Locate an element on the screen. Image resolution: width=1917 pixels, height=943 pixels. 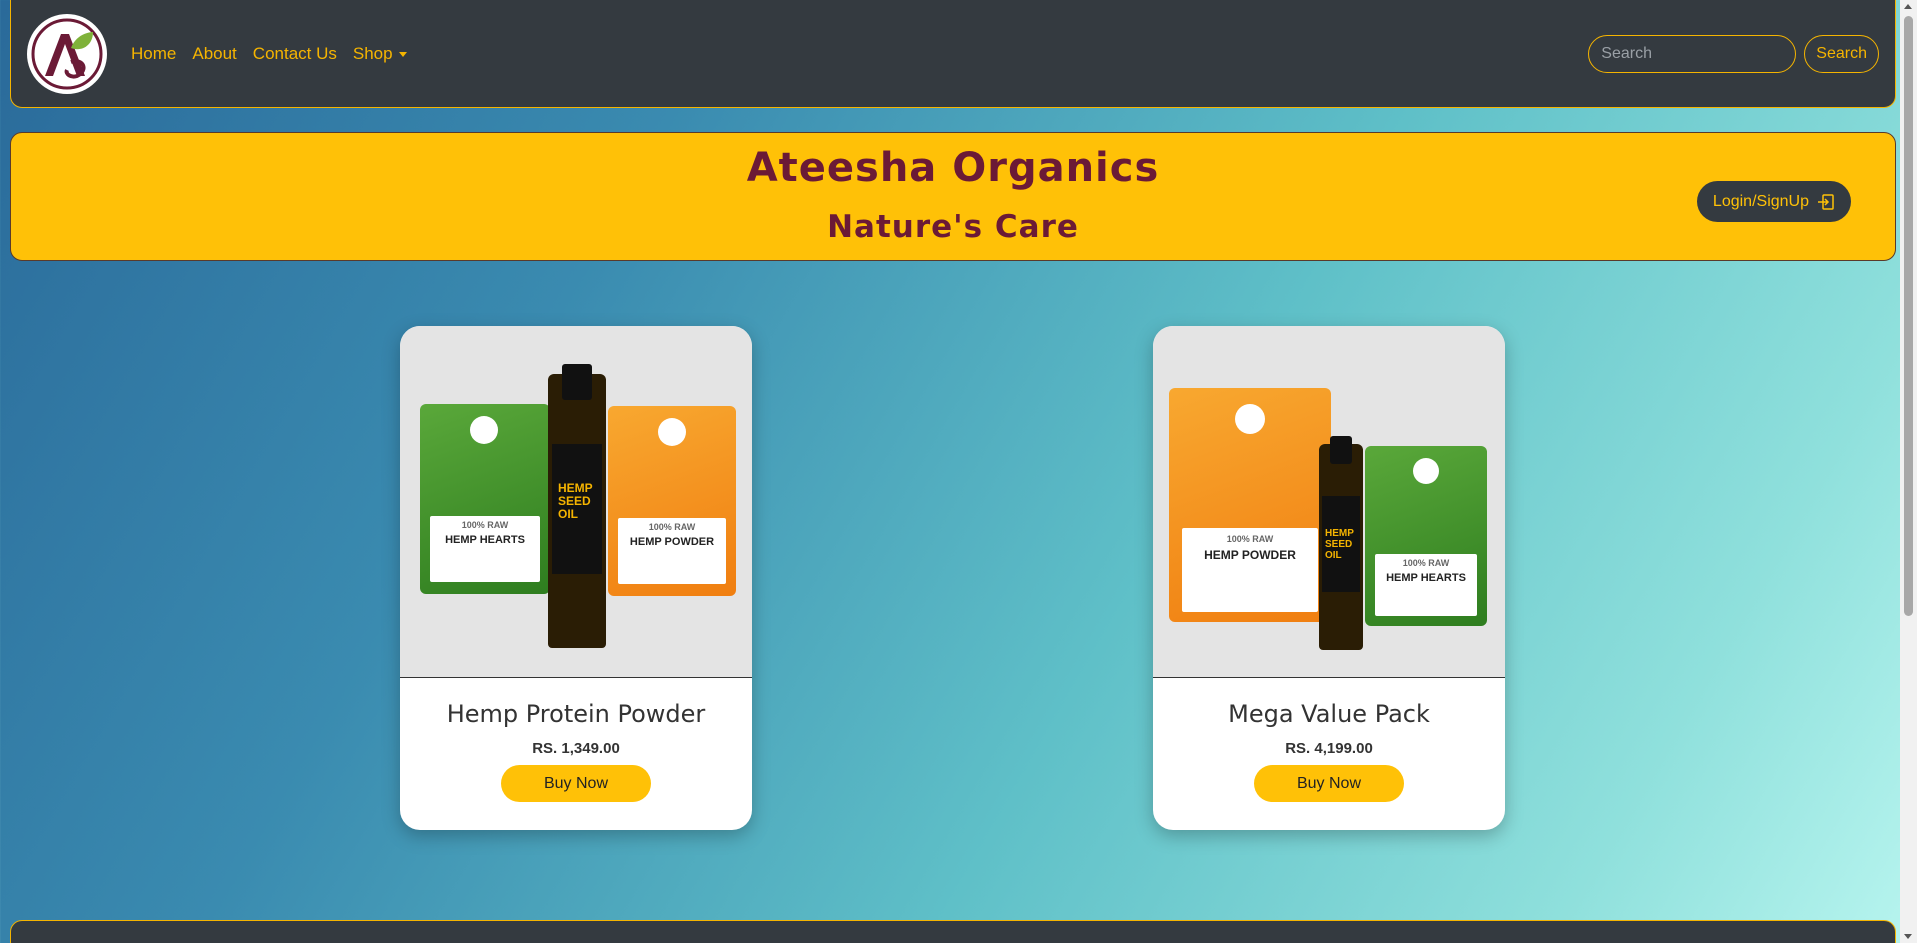
nav-shop-label: Shop is located at coordinates (372, 53).